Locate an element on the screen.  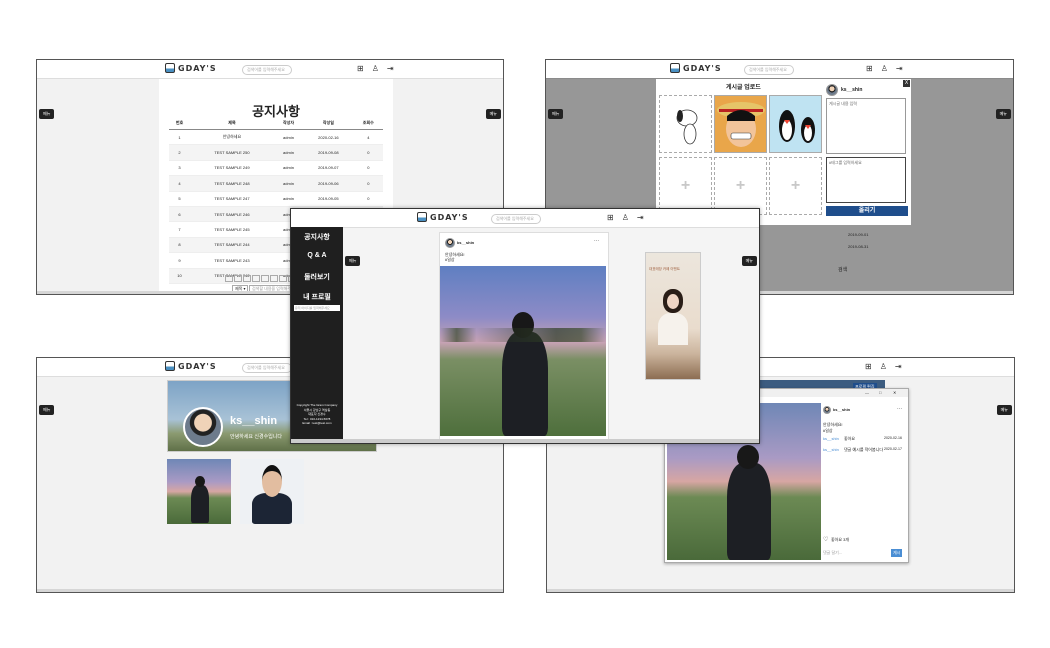
table-row: 3 TEST SAMPLE 249 admin 2019-09-07 0 is located at coordinates (276, 168).